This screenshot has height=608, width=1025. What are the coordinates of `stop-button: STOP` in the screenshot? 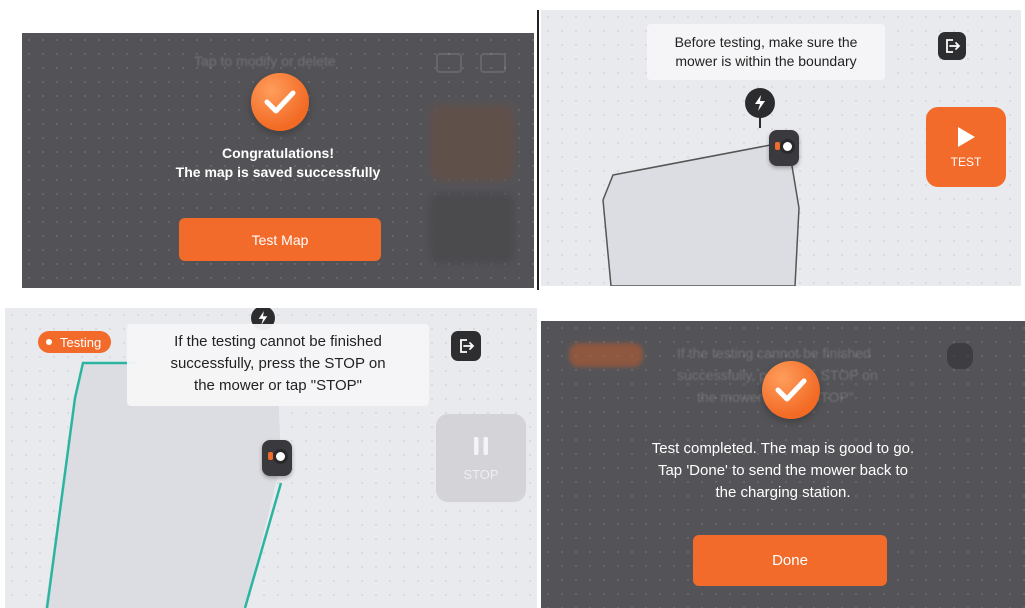 It's located at (481, 458).